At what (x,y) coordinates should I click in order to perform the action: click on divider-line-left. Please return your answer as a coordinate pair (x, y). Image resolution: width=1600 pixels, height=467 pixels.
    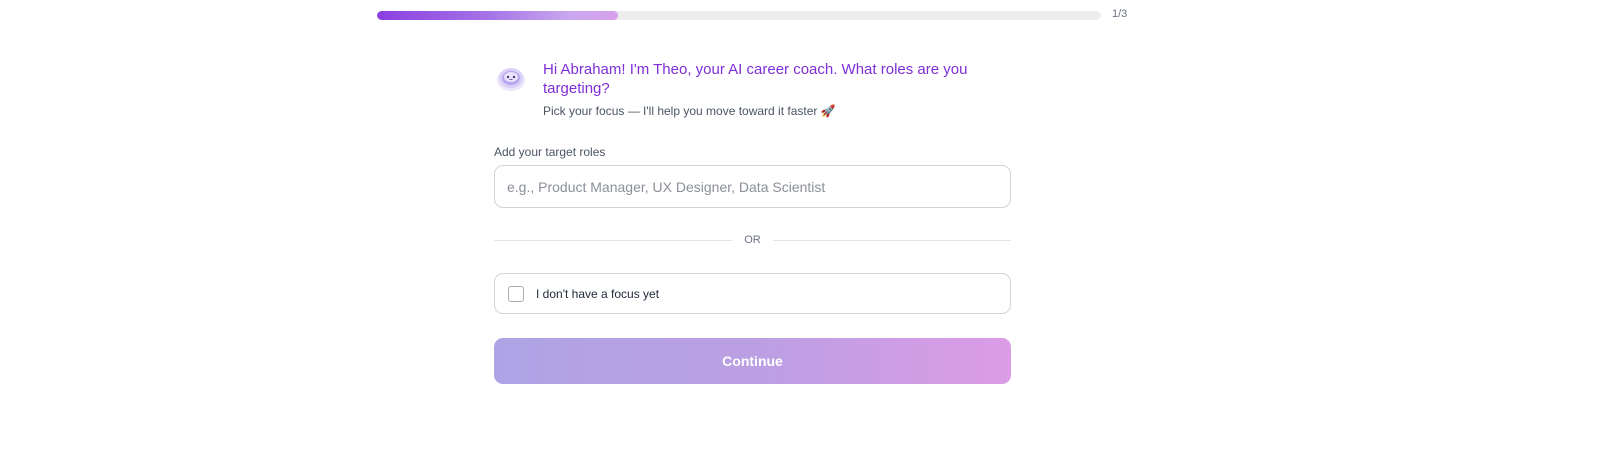
    Looking at the image, I should click on (613, 240).